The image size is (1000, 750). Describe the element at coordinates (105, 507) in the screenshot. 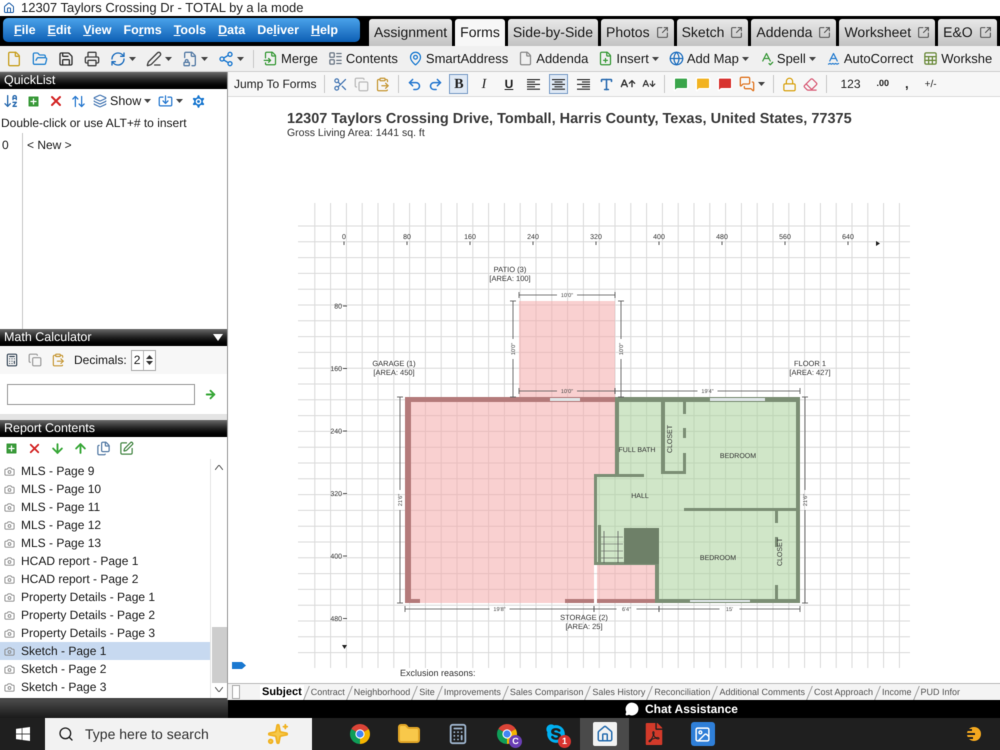

I see `report-page-item: MLS - Page 11` at that location.